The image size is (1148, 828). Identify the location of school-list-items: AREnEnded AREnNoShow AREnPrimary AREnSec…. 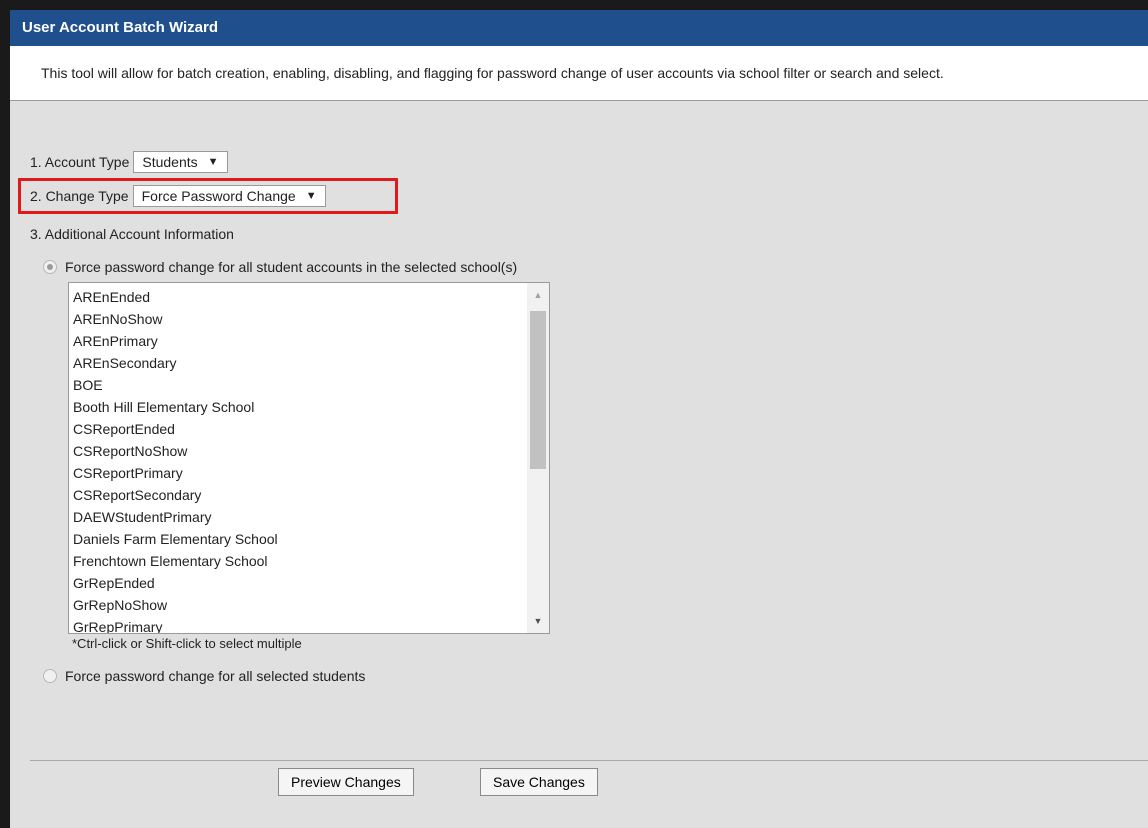
(175, 459).